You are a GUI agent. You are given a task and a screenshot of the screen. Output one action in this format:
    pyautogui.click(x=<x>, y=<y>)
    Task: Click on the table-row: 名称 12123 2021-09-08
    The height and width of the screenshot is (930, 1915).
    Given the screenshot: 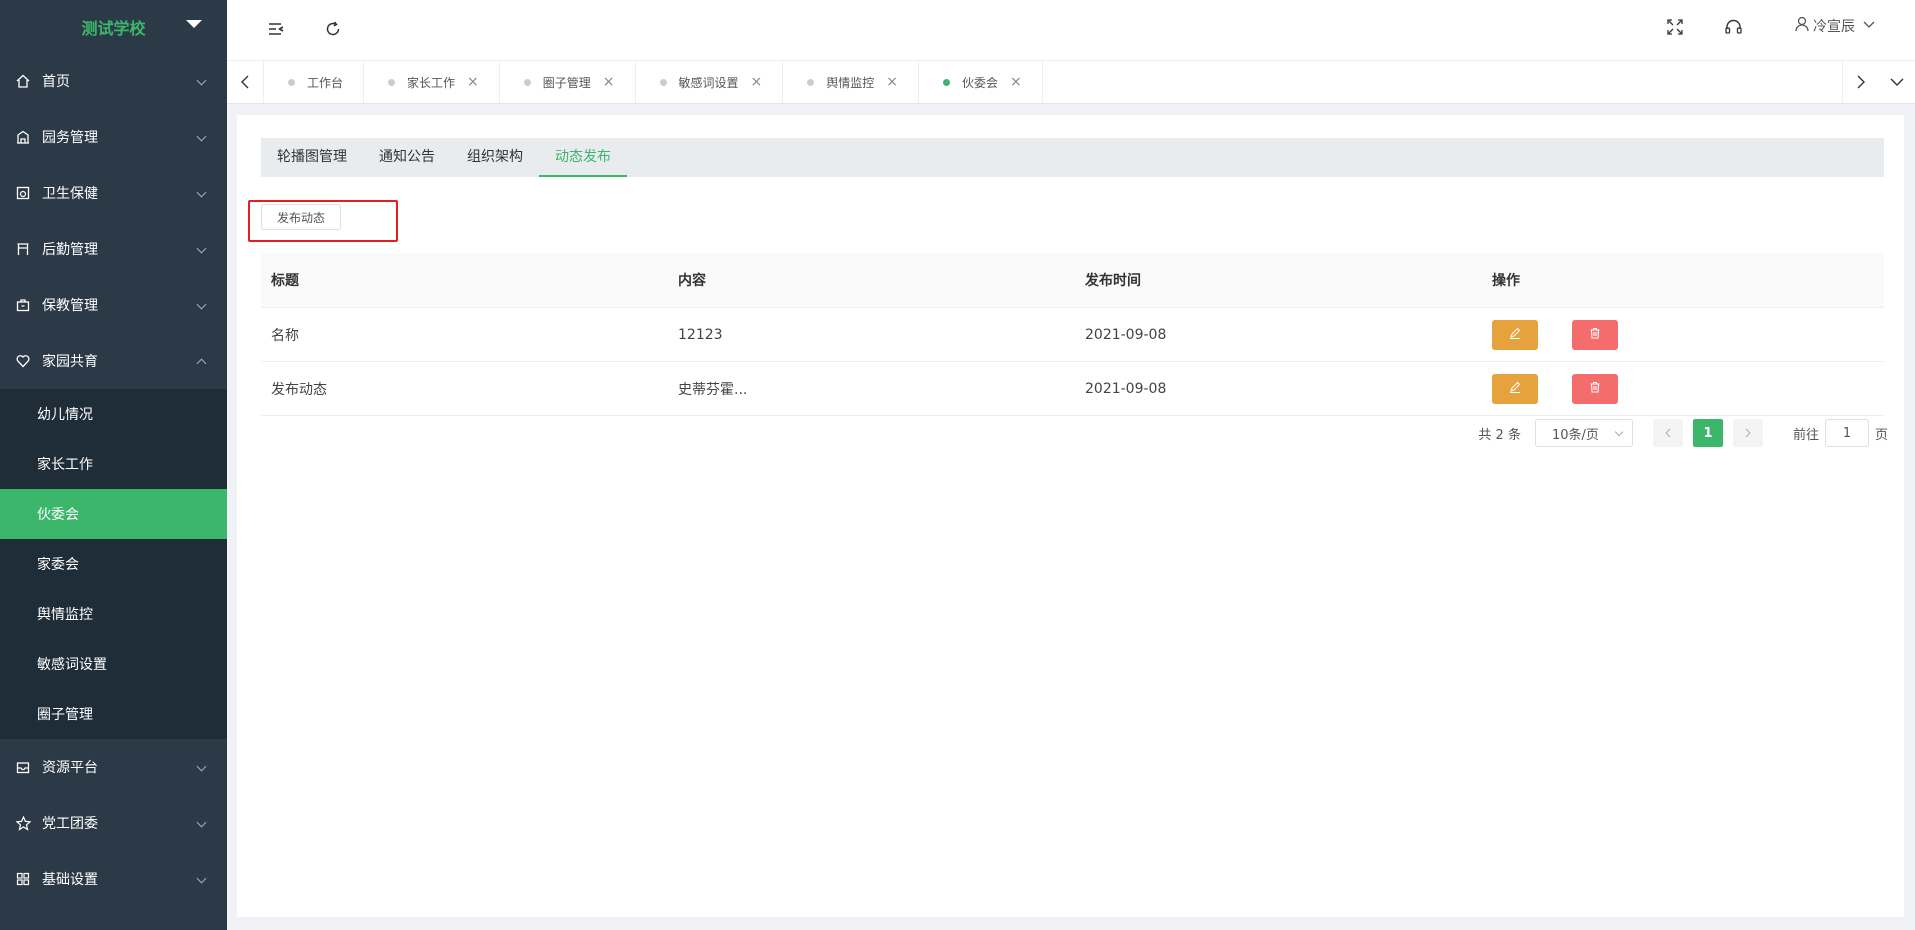 What is the action you would take?
    pyautogui.click(x=1072, y=334)
    